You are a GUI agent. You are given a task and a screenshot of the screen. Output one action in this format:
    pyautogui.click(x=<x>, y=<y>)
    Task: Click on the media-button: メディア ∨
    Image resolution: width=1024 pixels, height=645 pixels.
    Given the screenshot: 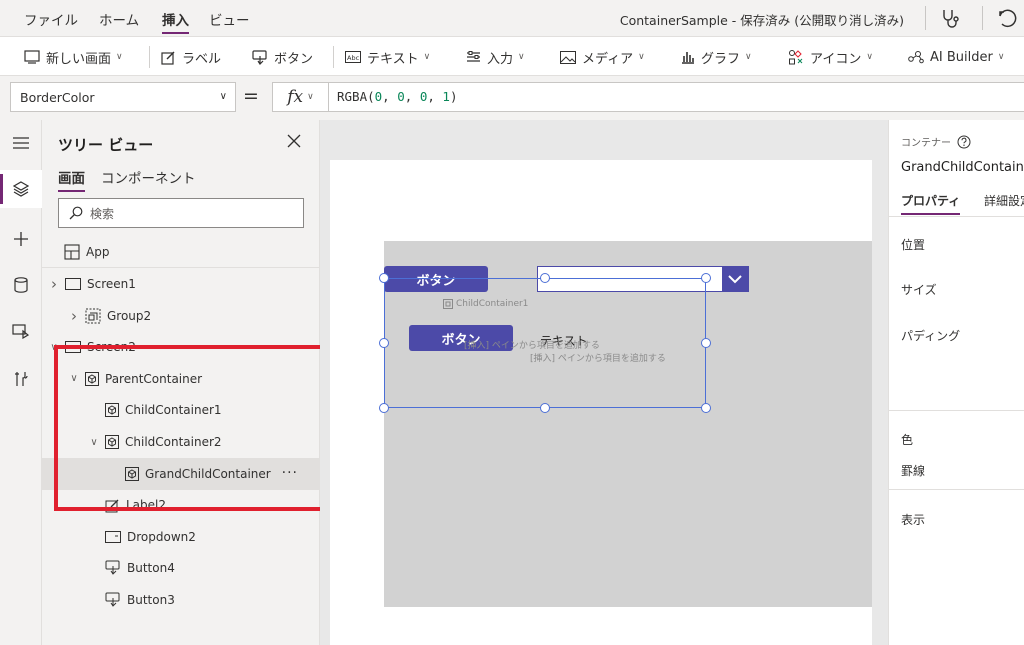 What is the action you would take?
    pyautogui.click(x=602, y=57)
    